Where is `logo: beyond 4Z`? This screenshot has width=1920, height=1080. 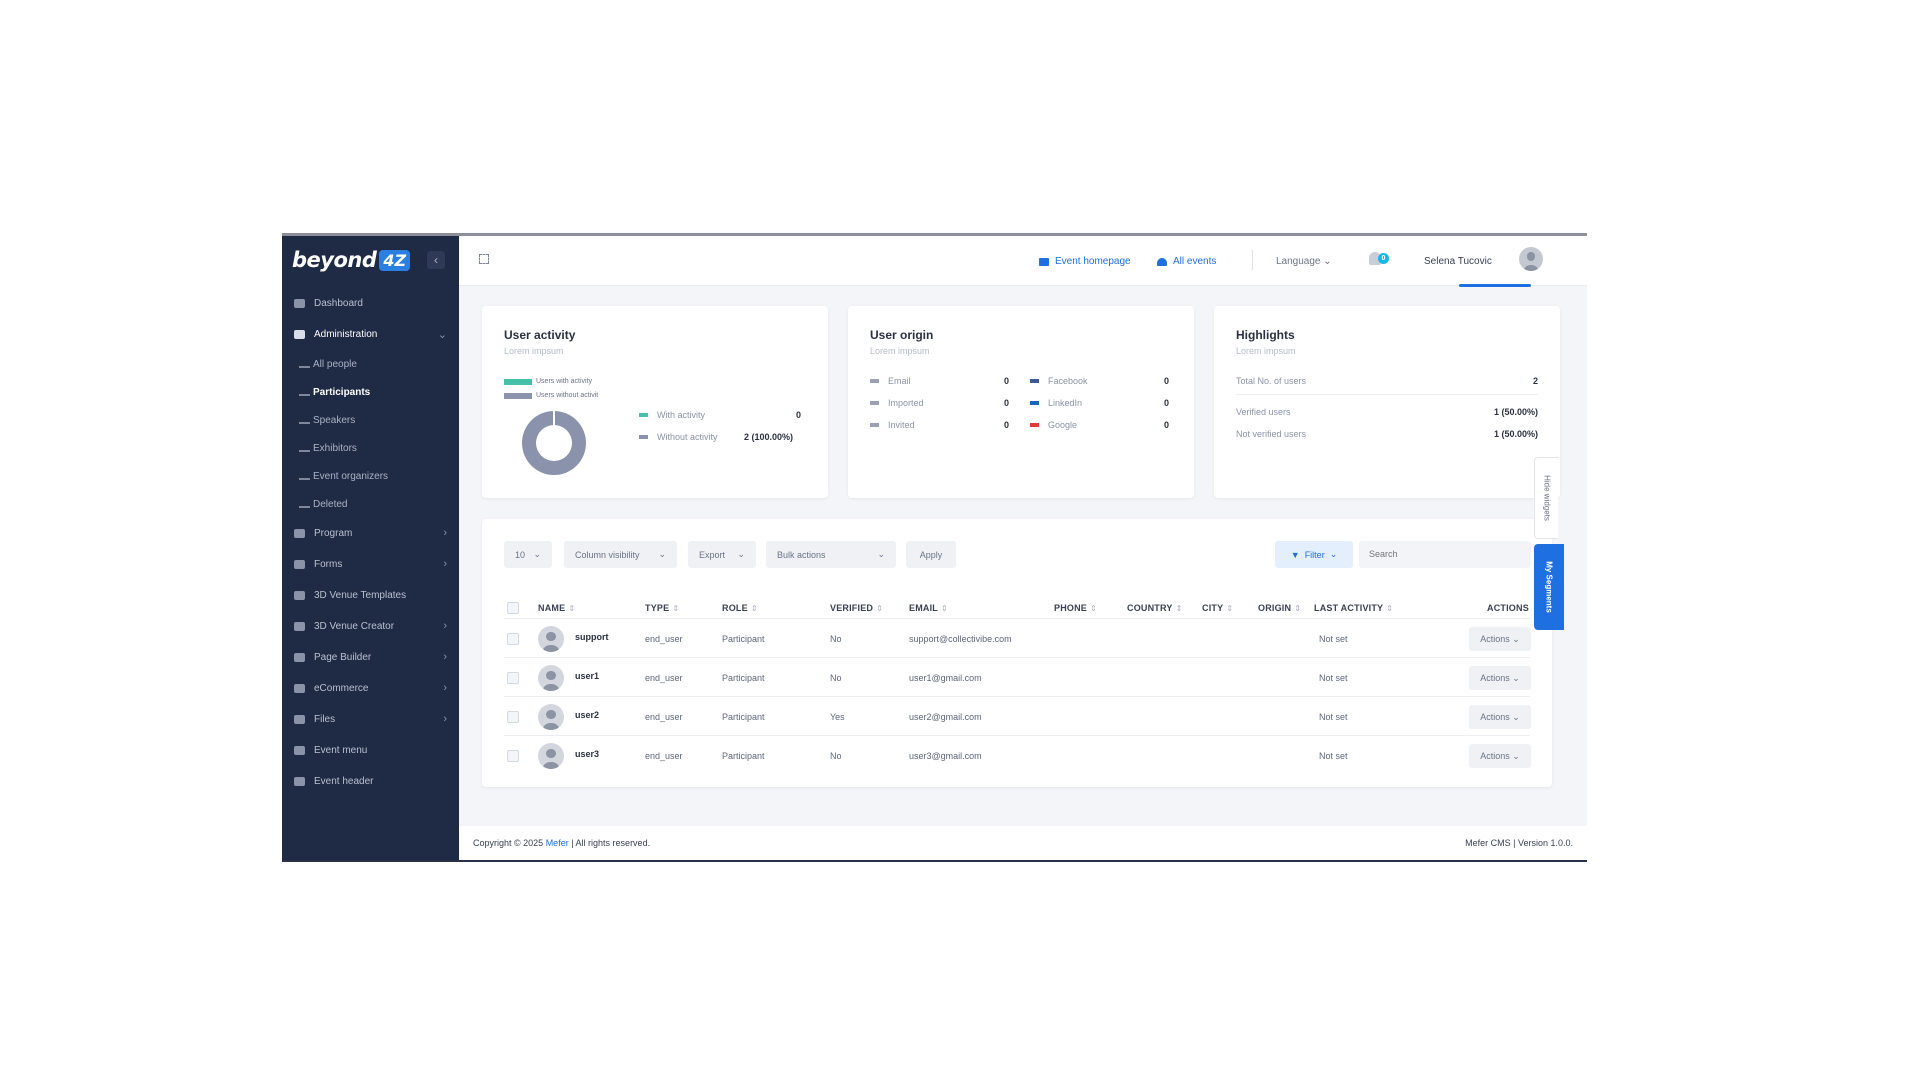
logo: beyond 4Z is located at coordinates (351, 260).